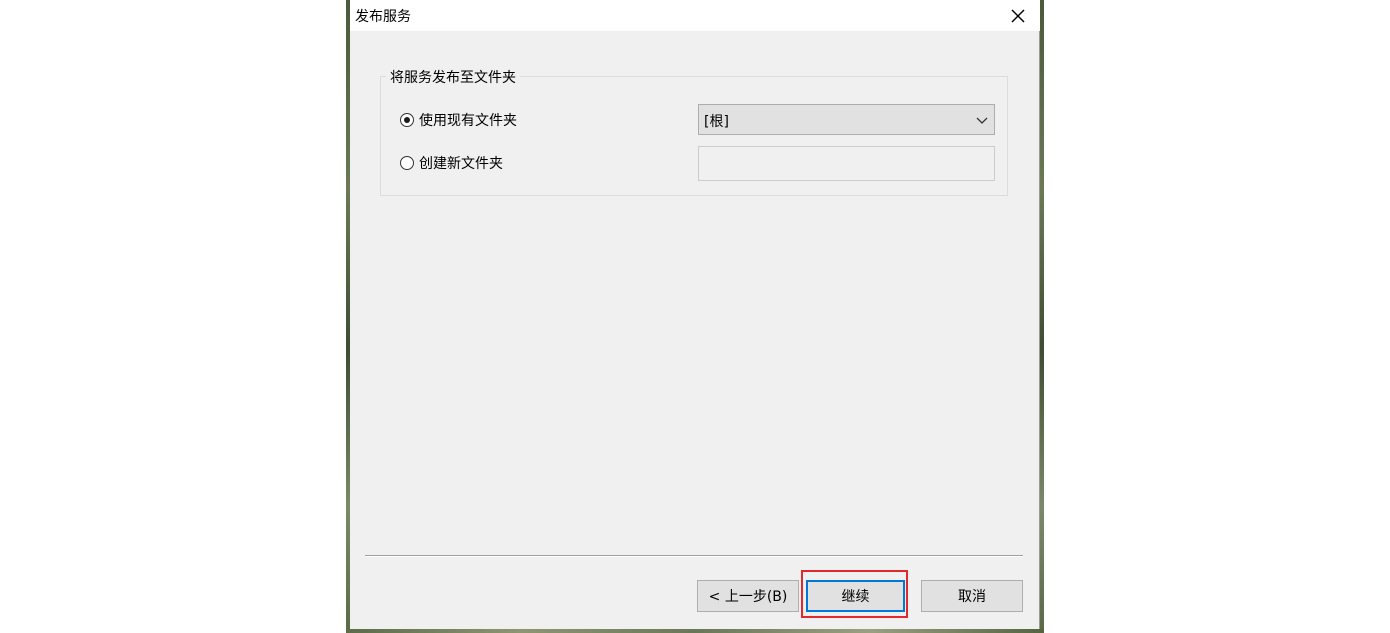  I want to click on close-icon, so click(1018, 15).